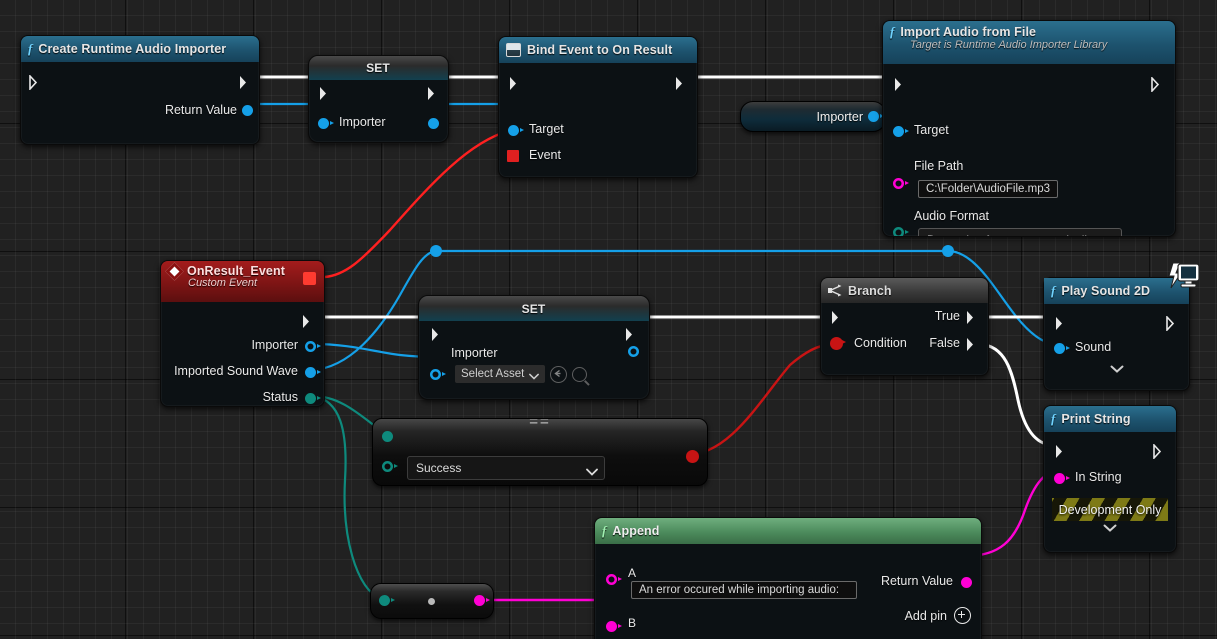  What do you see at coordinates (947, 316) in the screenshot?
I see `true-label: True` at bounding box center [947, 316].